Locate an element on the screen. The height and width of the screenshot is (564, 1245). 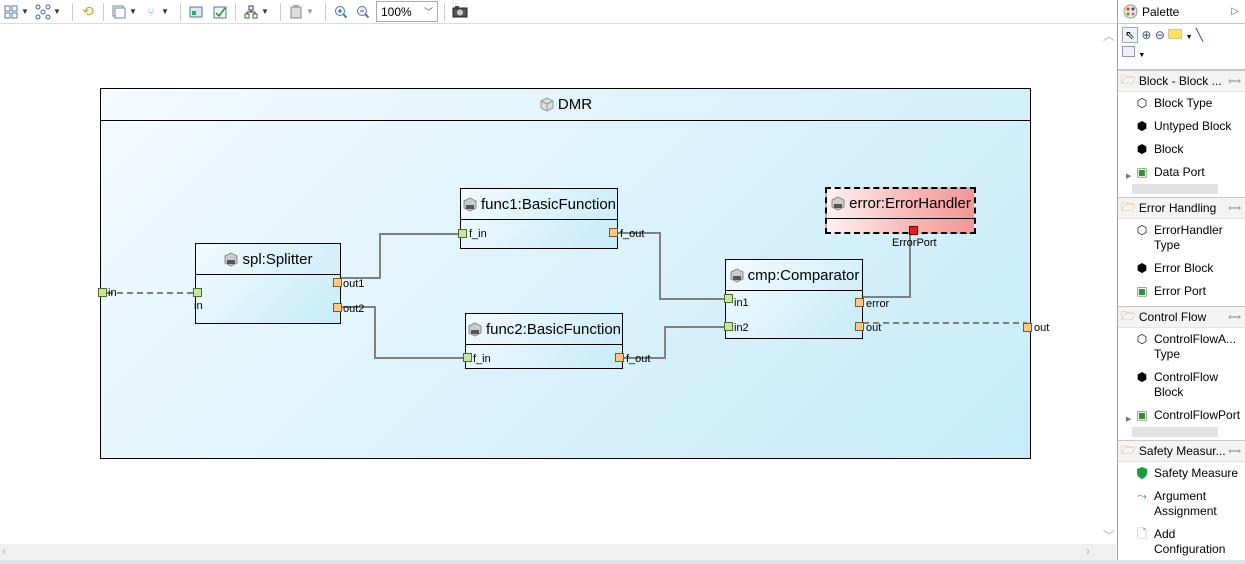
palette-item-label: Block is located at coordinates (1169, 149).